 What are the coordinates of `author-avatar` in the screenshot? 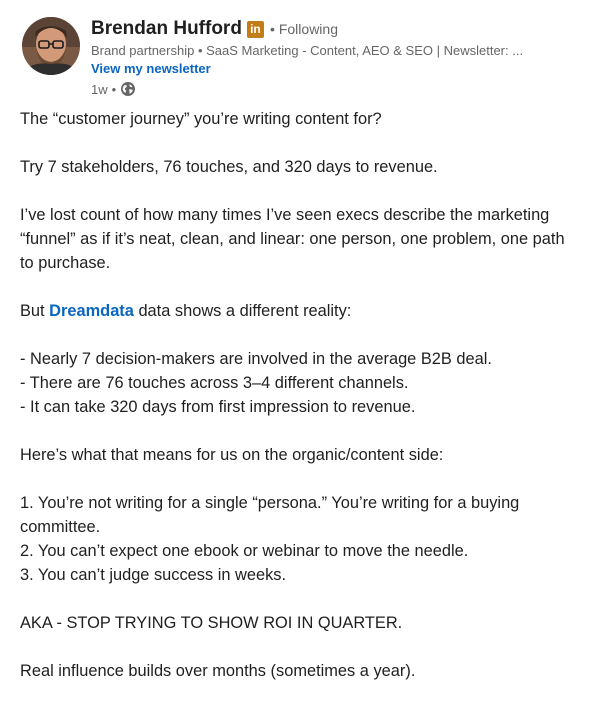 It's located at (51, 46).